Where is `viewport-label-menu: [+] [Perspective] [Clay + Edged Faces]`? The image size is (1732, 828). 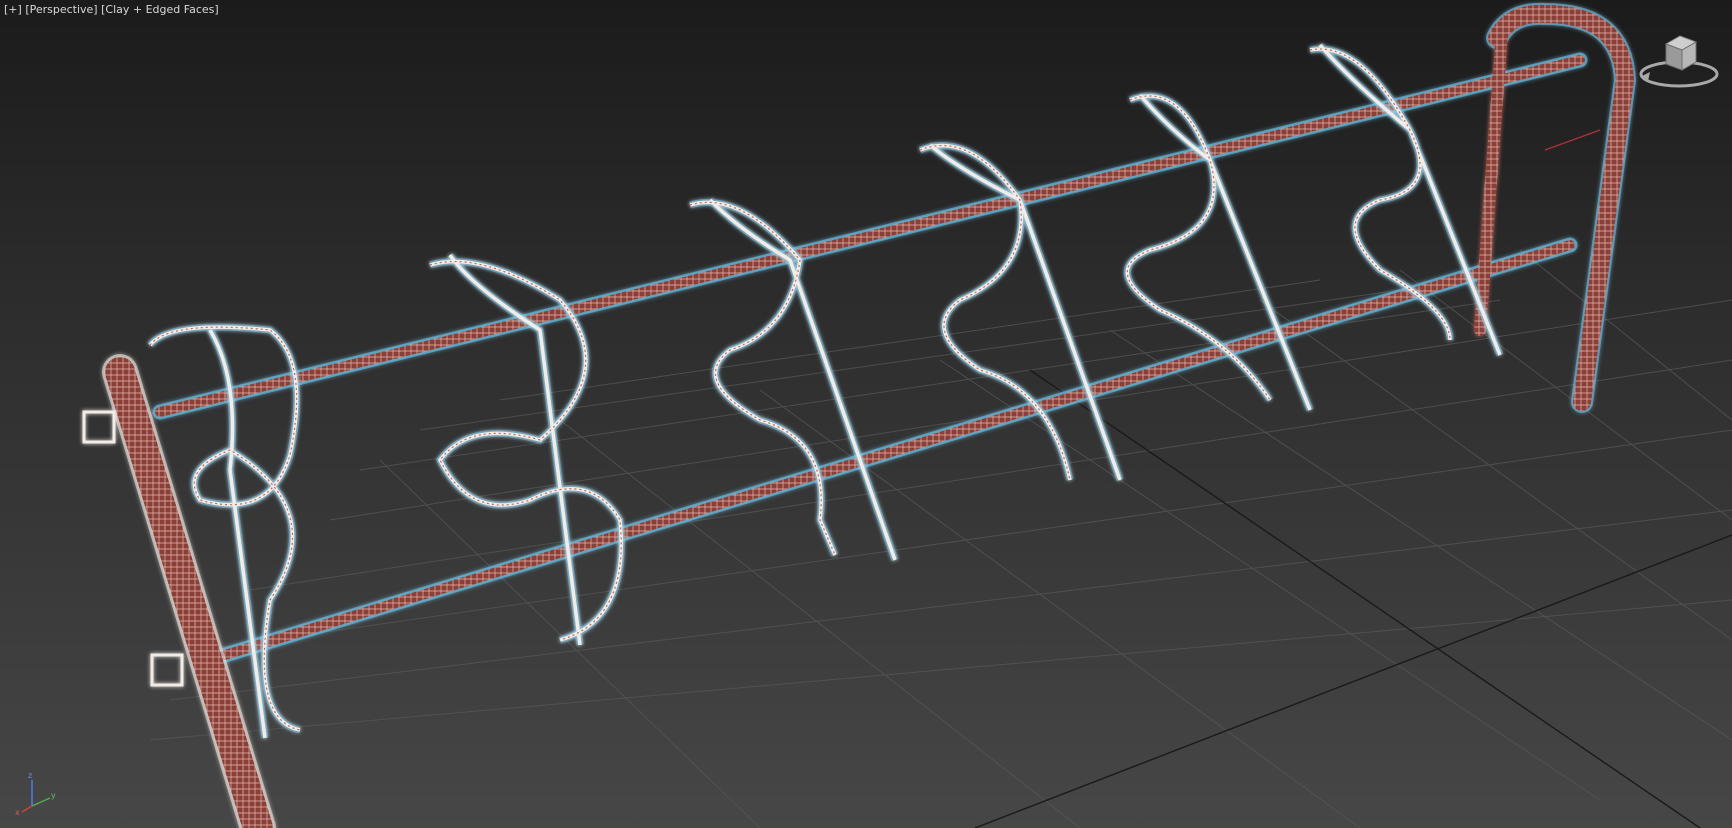 viewport-label-menu: [+] [Perspective] [Clay + Edged Faces] is located at coordinates (111, 9).